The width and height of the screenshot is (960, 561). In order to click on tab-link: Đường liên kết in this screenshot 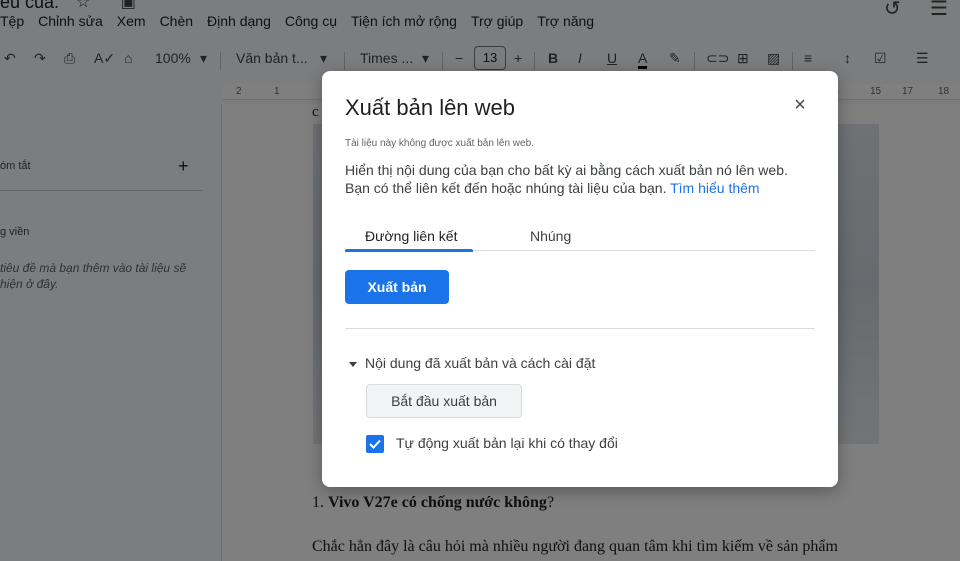, I will do `click(411, 236)`.